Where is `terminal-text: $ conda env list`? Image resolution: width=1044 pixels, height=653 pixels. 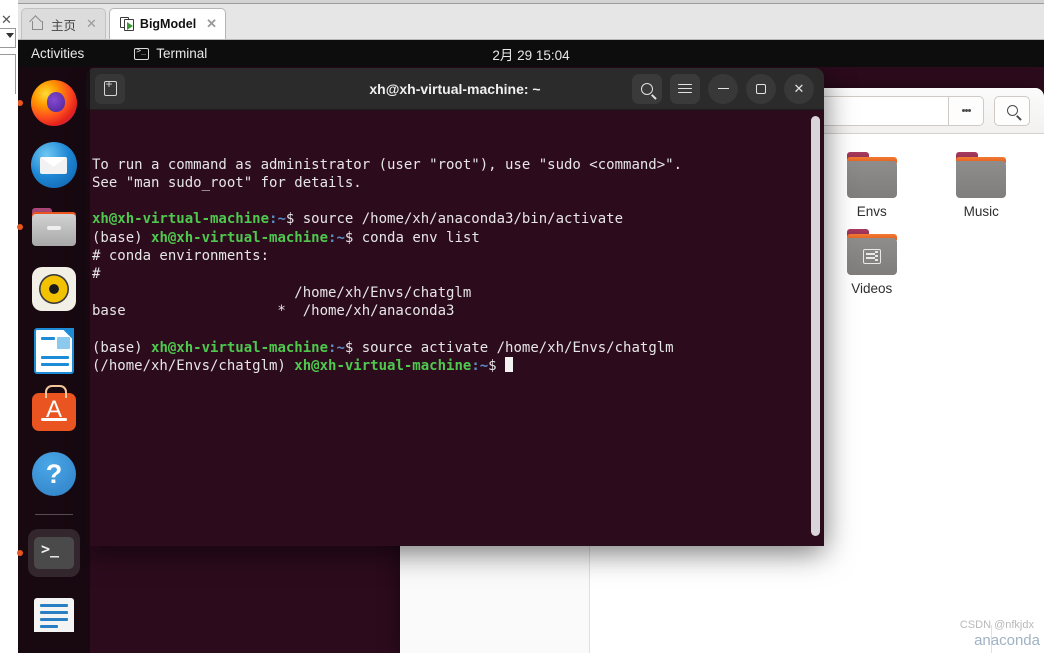
terminal-text: $ conda env list is located at coordinates (412, 237).